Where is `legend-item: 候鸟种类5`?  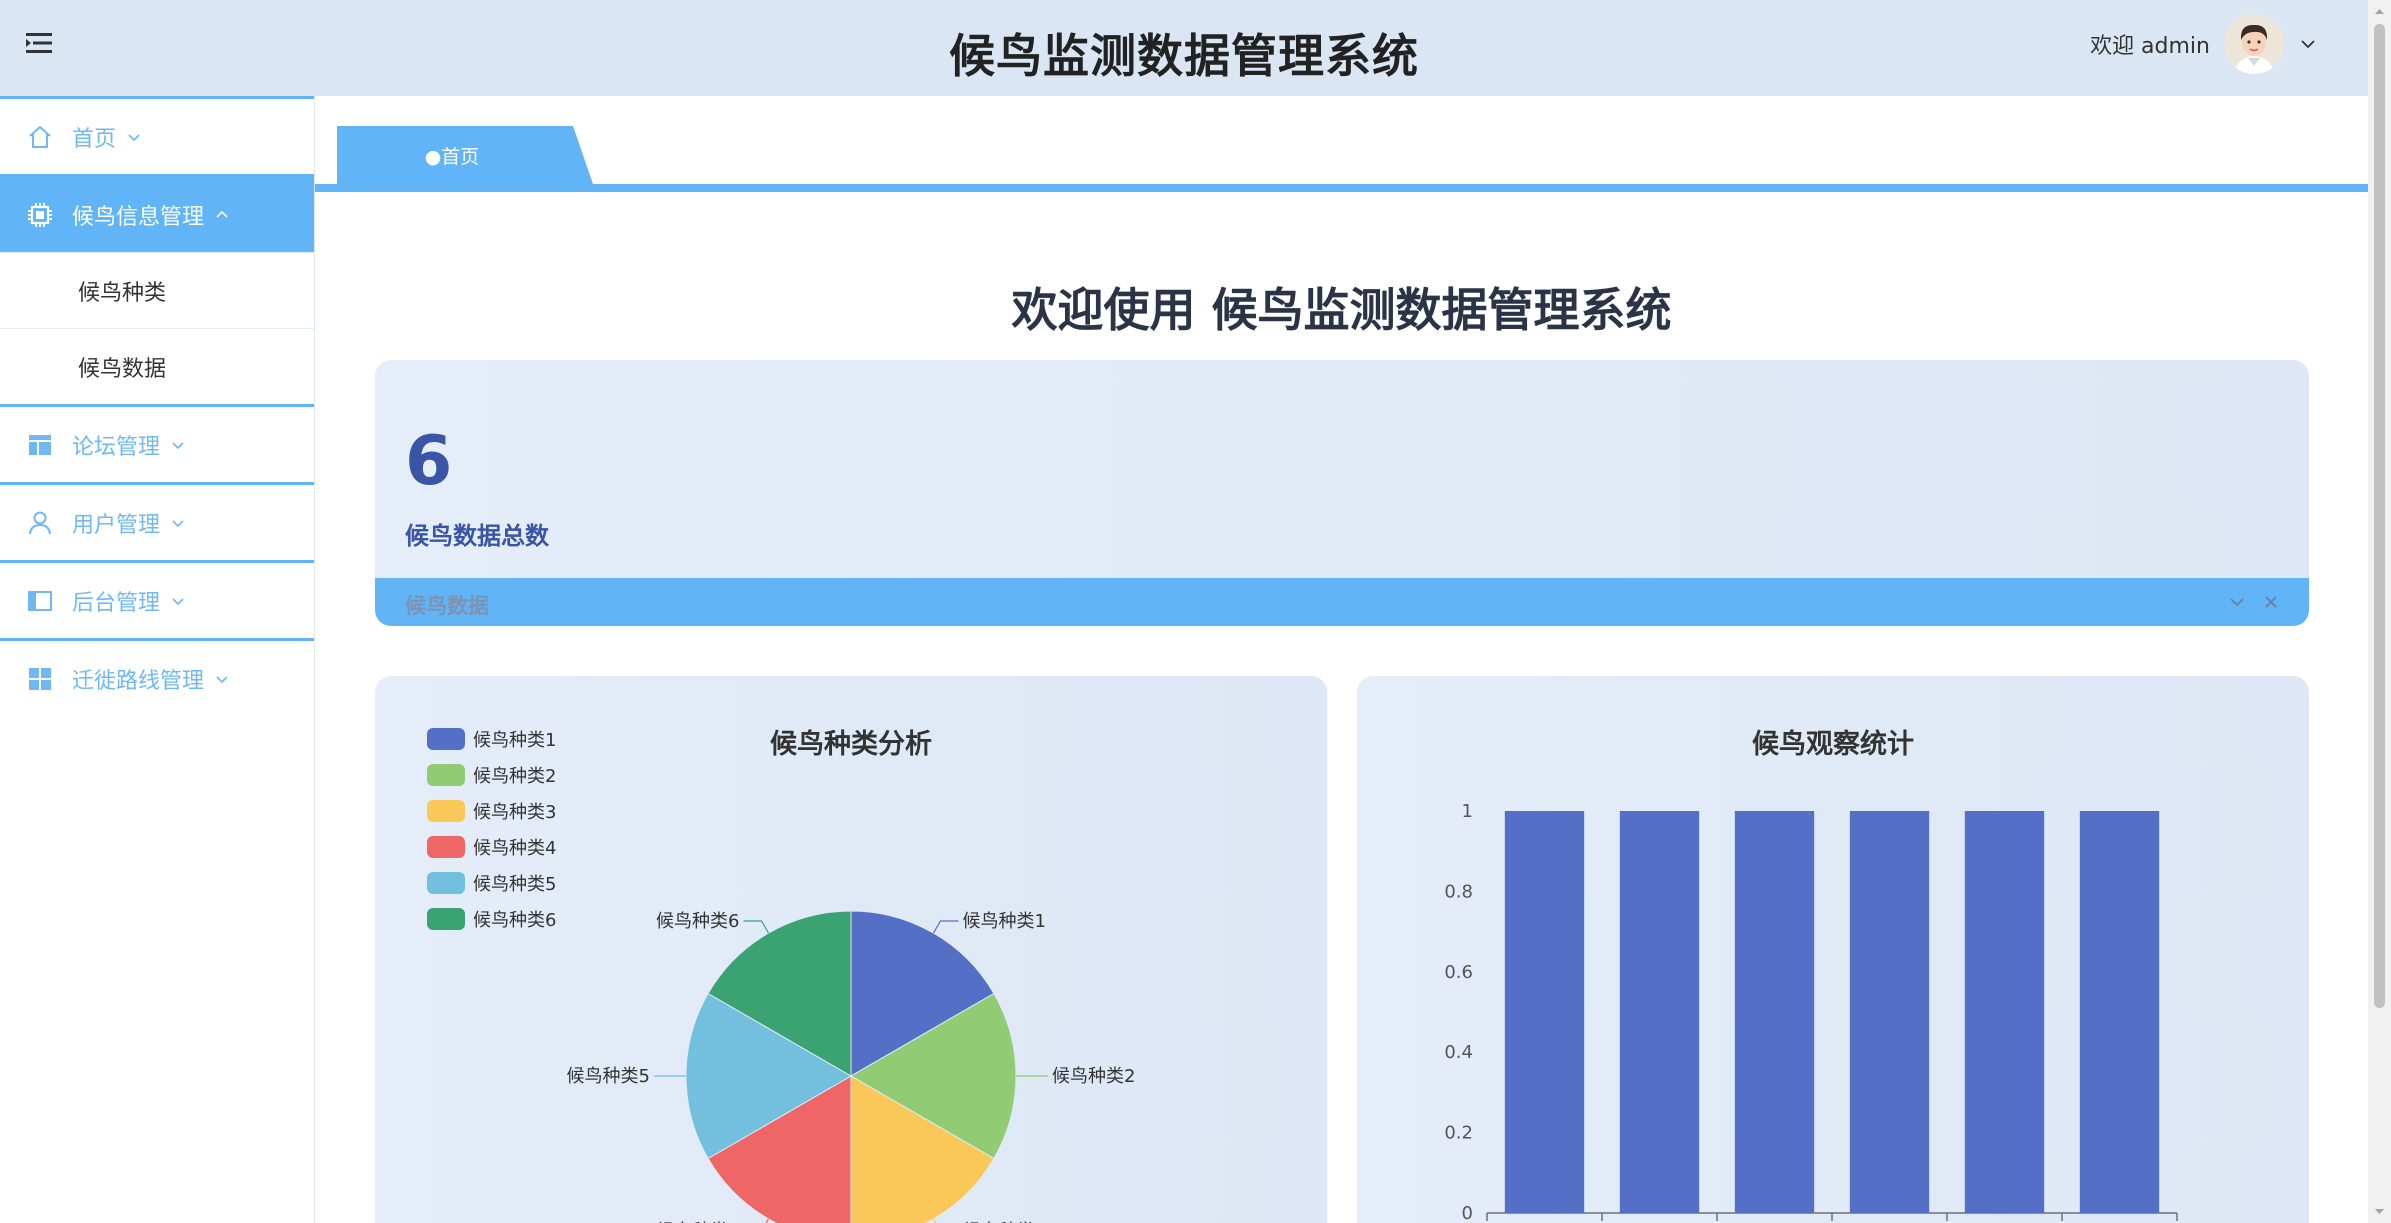 legend-item: 候鸟种类5 is located at coordinates (491, 883).